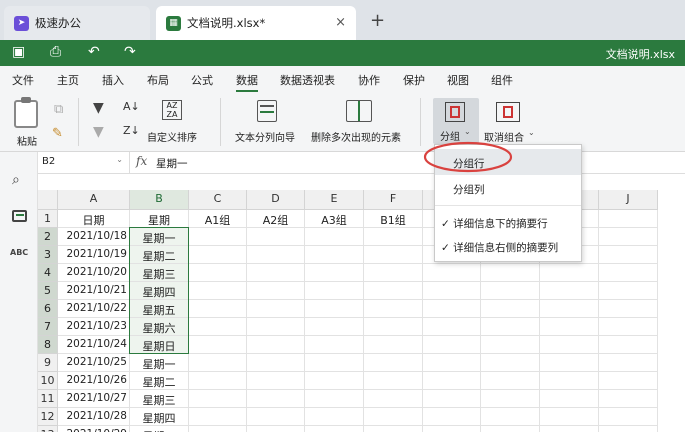 This screenshot has height=432, width=685. I want to click on row-header: 7, so click(48, 327).